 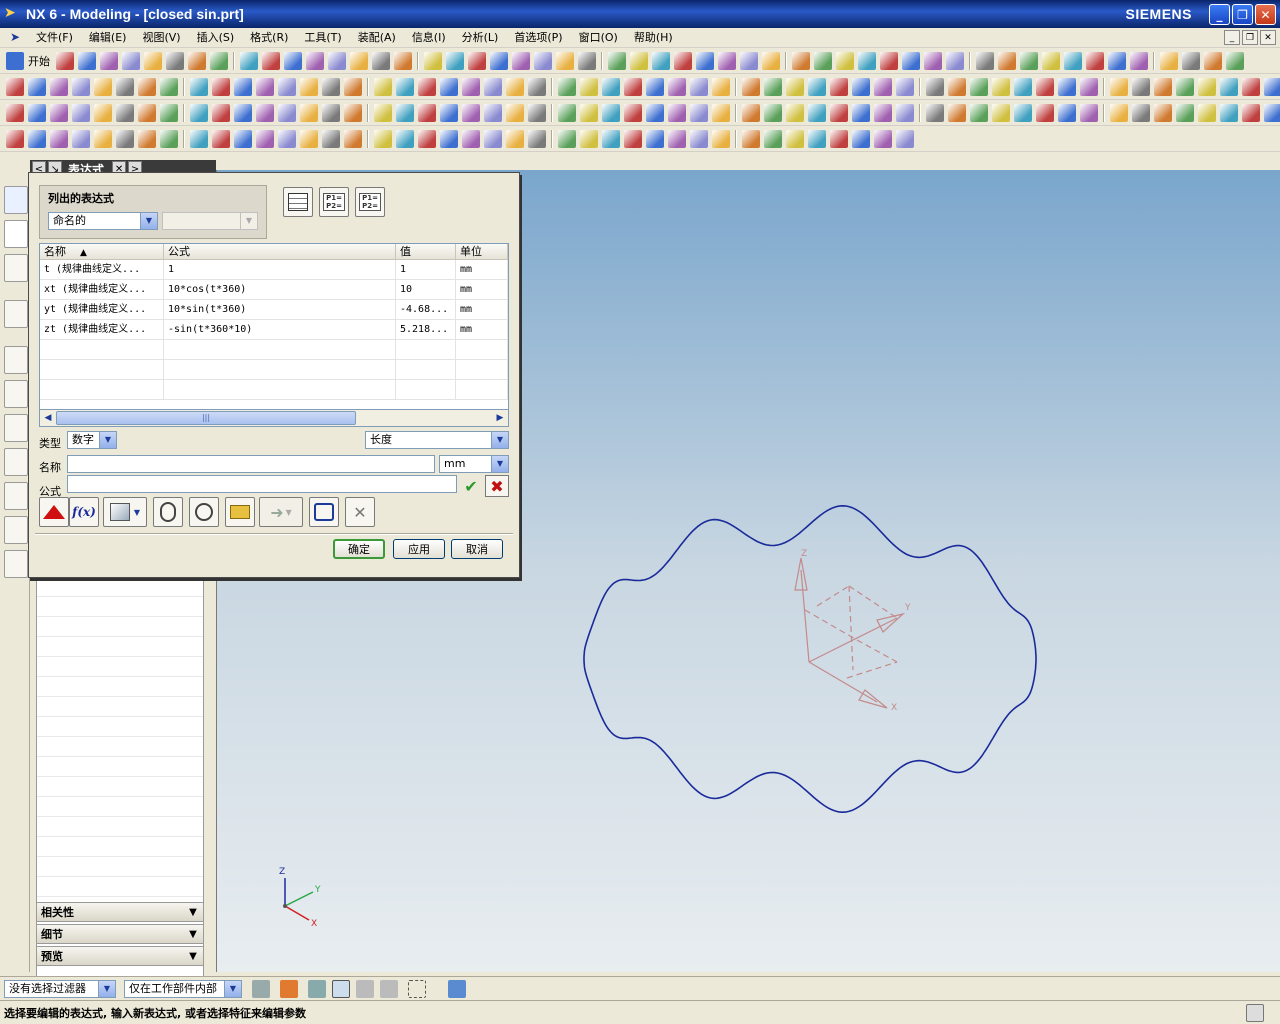 What do you see at coordinates (426, 251) in the screenshot?
I see `col-header-value: 值` at bounding box center [426, 251].